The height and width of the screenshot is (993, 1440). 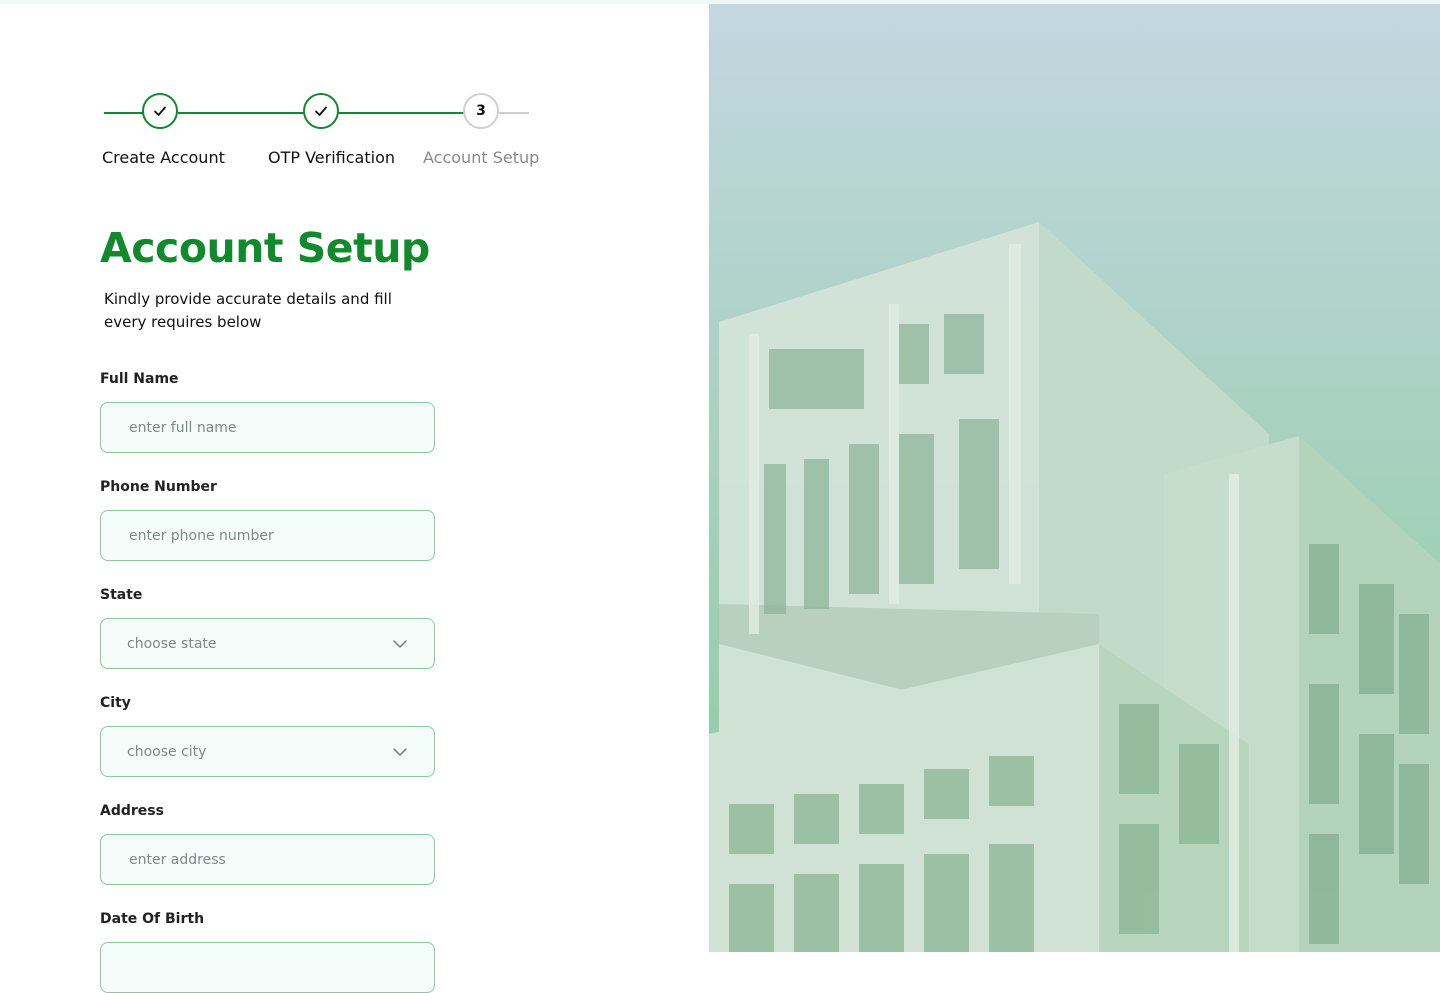 I want to click on state-label: State, so click(x=121, y=595).